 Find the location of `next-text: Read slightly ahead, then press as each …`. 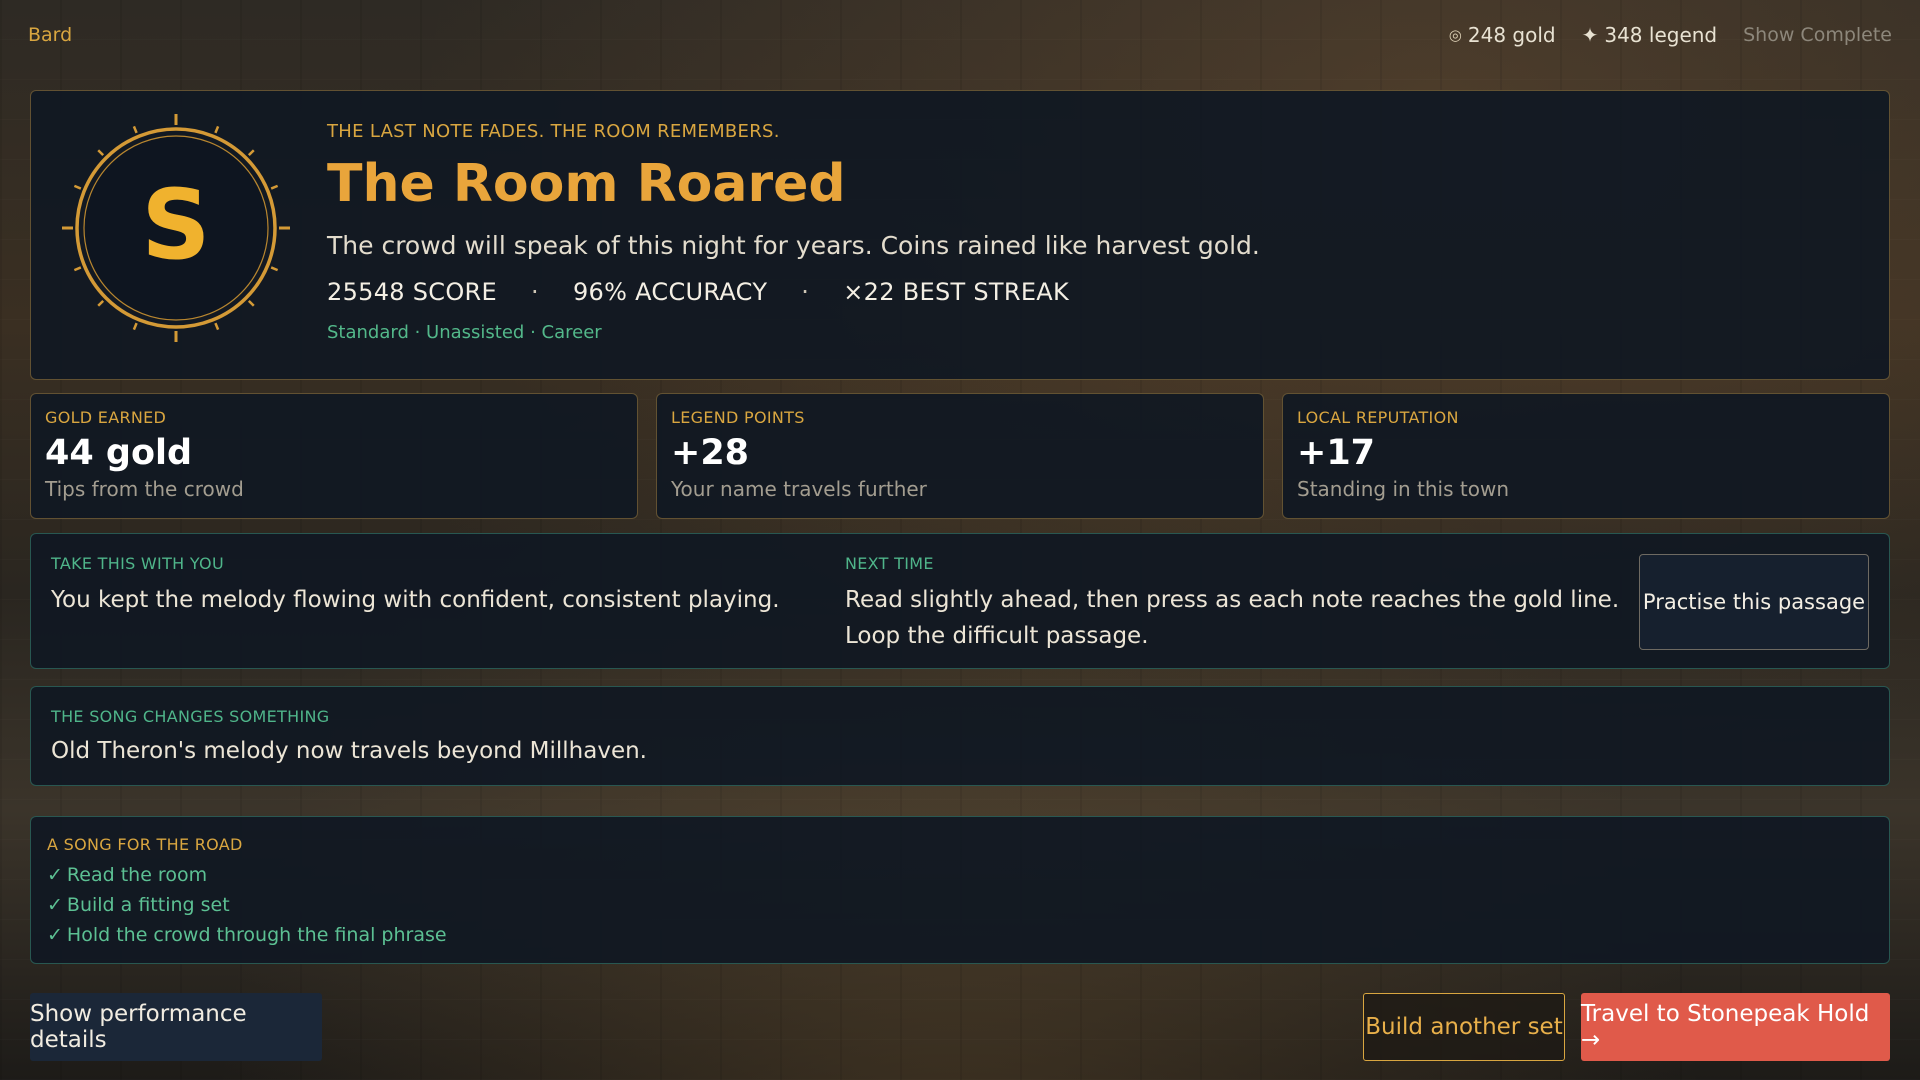

next-text: Read slightly ahead, then press as each … is located at coordinates (1240, 618).